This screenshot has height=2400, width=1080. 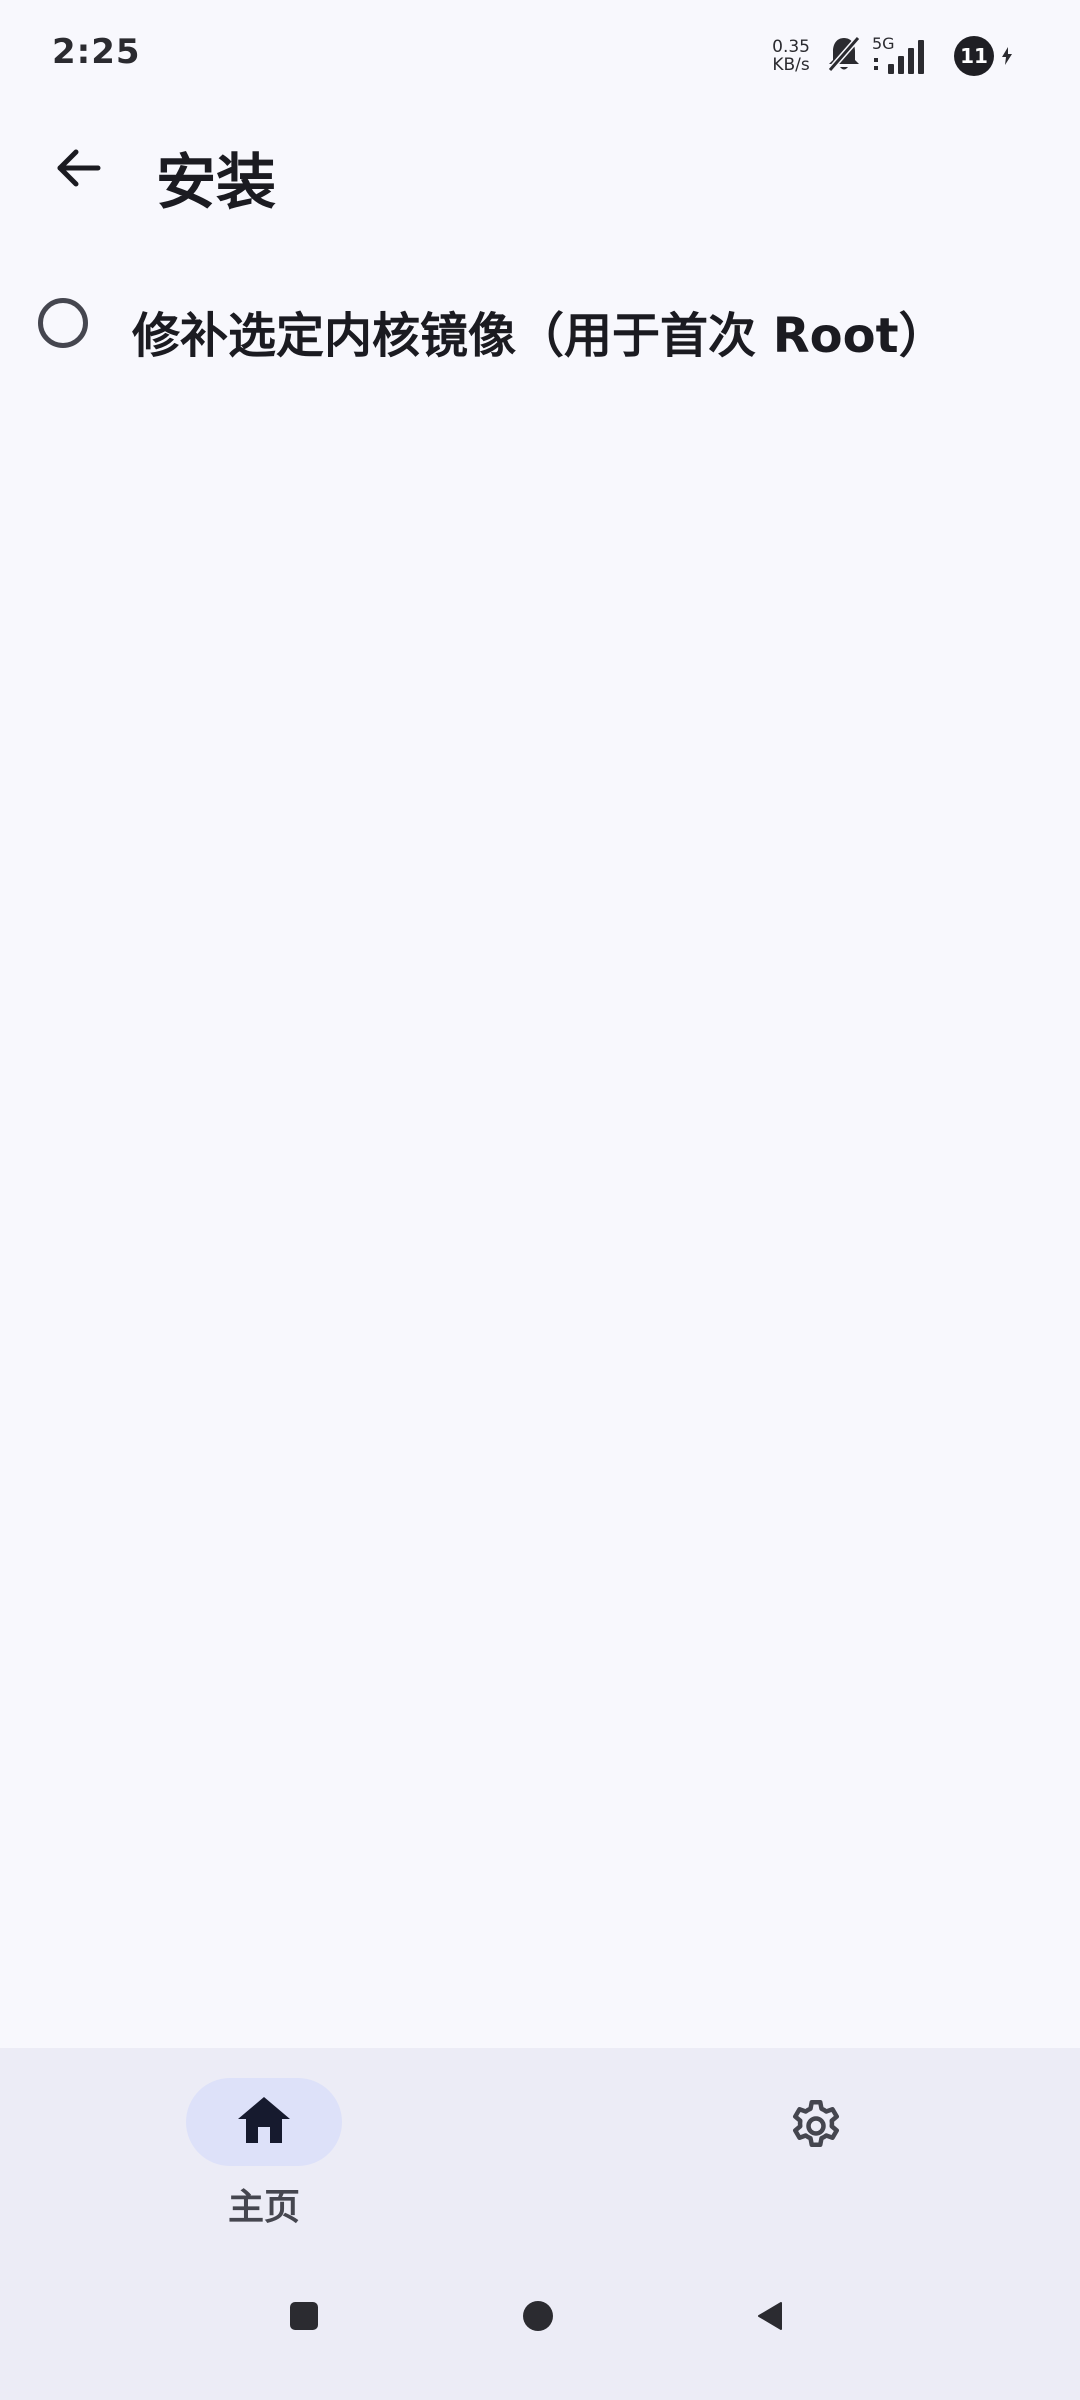 What do you see at coordinates (540, 55) in the screenshot?
I see `status-bar: 2:25 0.35 KB/s 5G 11` at bounding box center [540, 55].